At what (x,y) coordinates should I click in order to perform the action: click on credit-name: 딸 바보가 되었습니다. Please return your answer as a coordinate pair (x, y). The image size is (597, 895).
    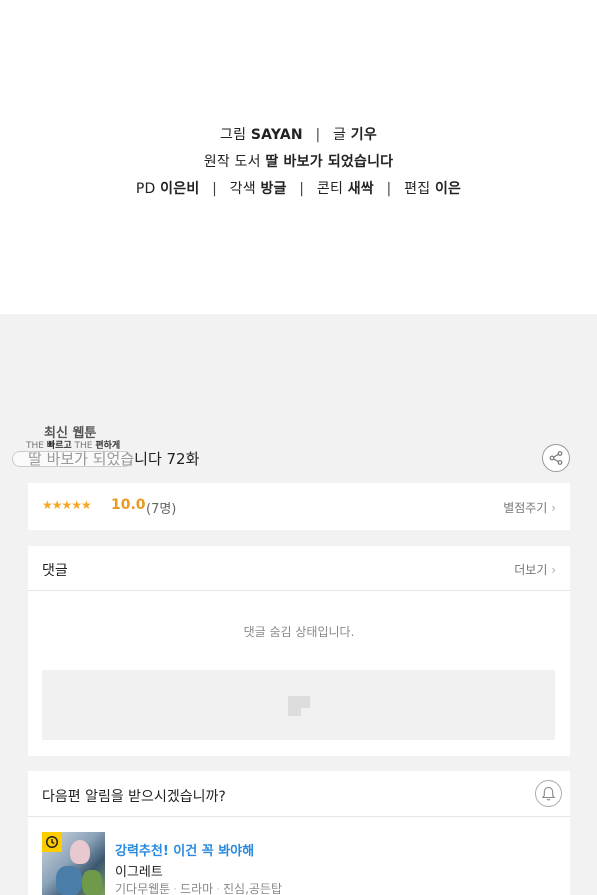
    Looking at the image, I should click on (329, 162).